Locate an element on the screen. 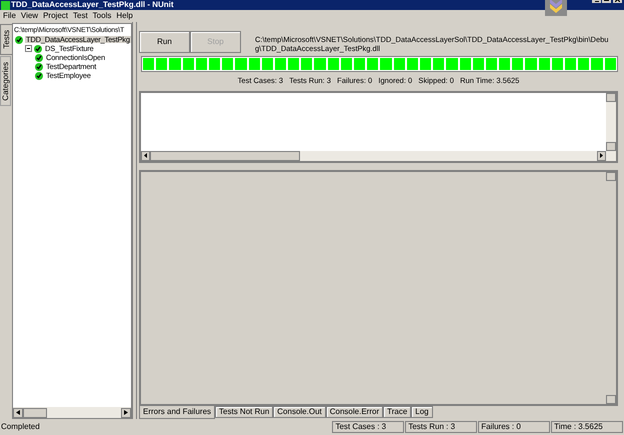 The width and height of the screenshot is (624, 435). menu-item: File is located at coordinates (9, 16).